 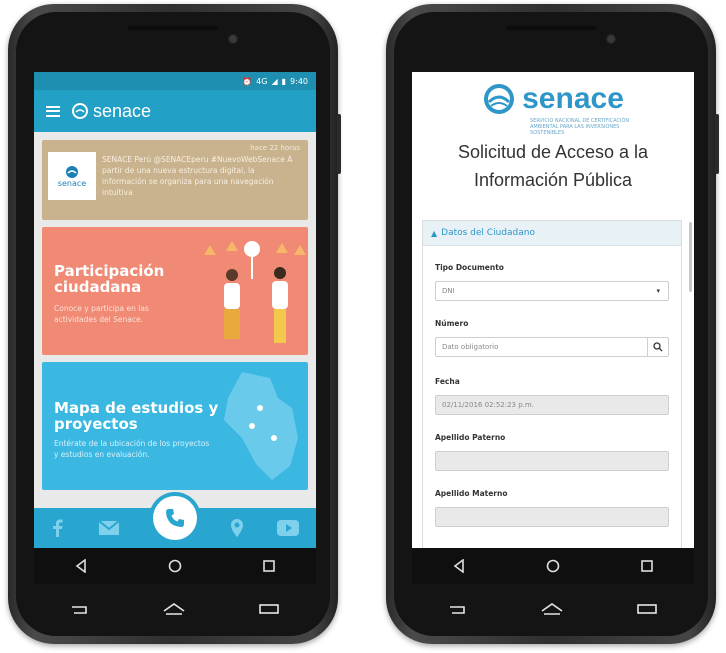 I want to click on scrollbar, so click(x=690, y=257).